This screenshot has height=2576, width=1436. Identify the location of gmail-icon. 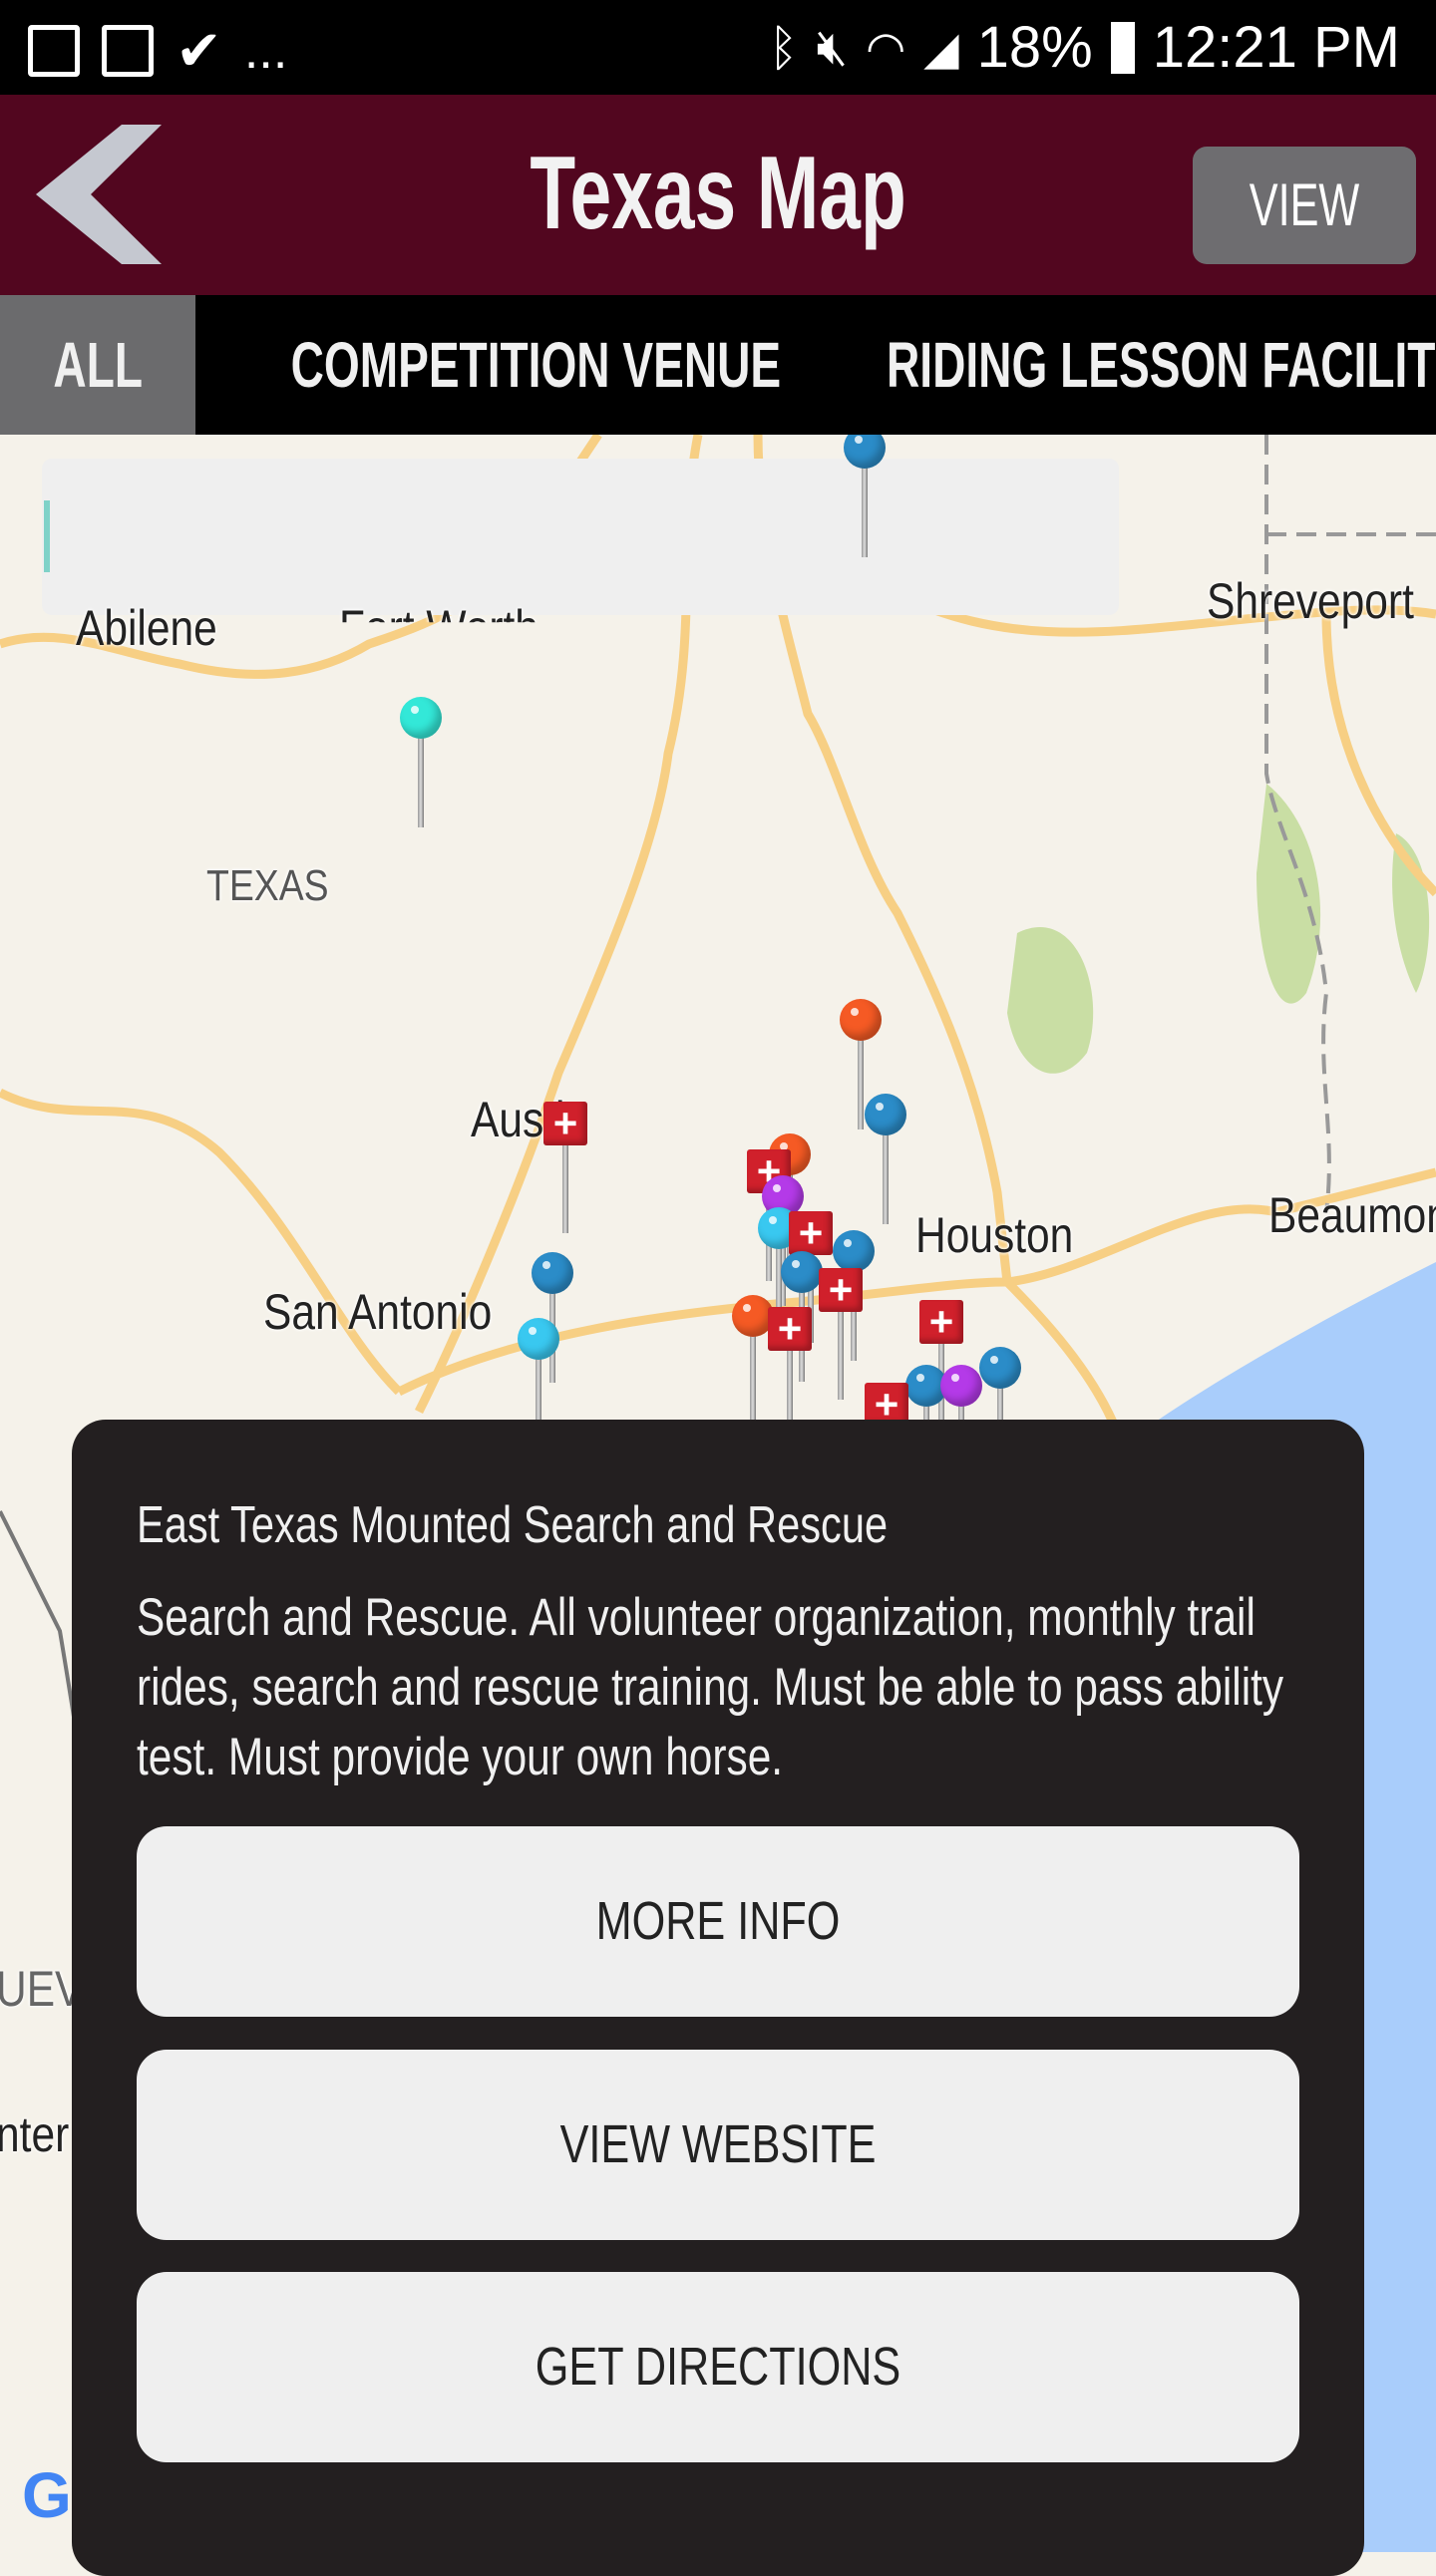
(54, 51).